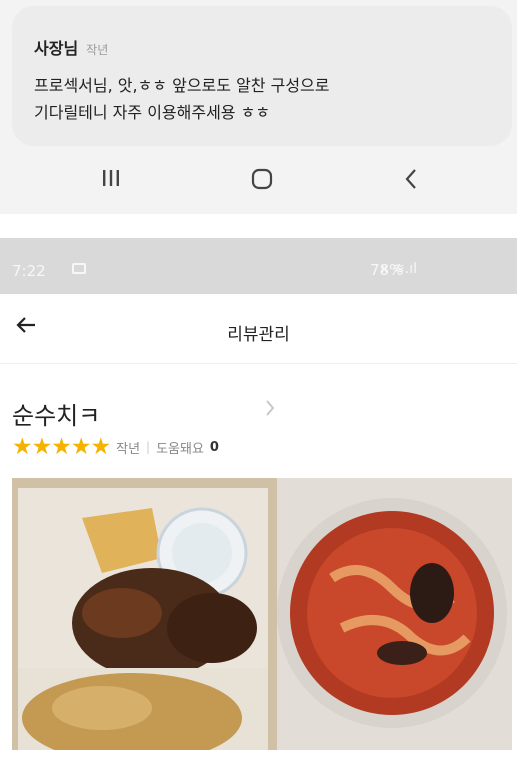 This screenshot has width=517, height=757. I want to click on reply-line-2: 기다릴테니 자주 이용해주세용 ㅎㅎ, so click(152, 112).